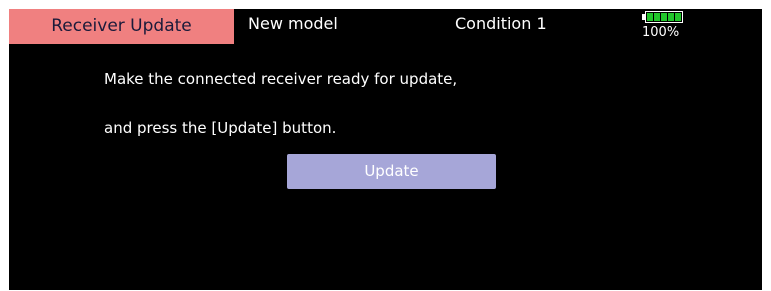 Image resolution: width=771 pixels, height=291 pixels. I want to click on update-button: Update, so click(391, 171).